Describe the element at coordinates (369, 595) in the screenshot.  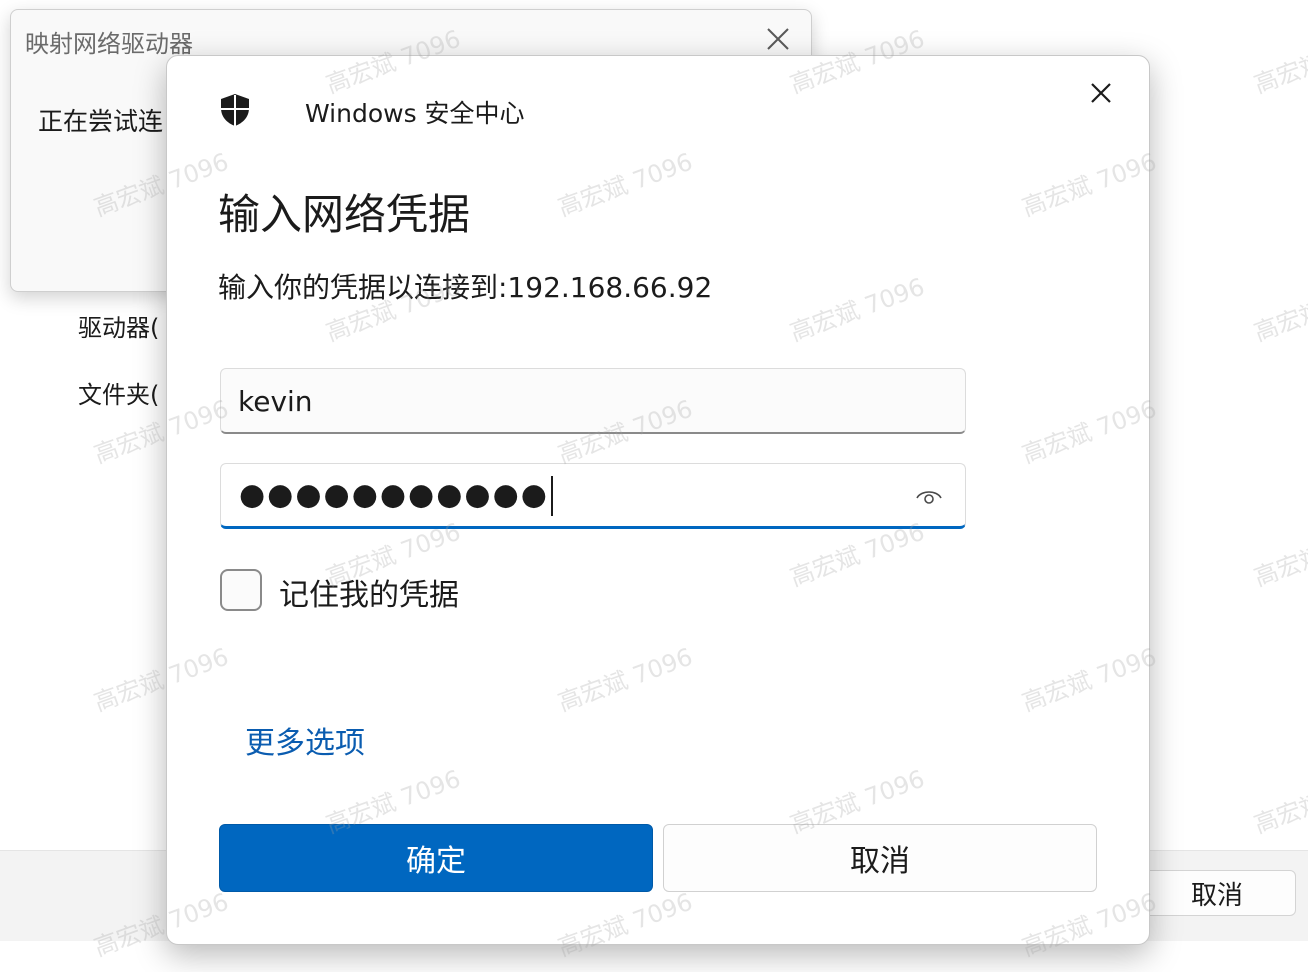
I see `remember-credentials-label: 记住我的凭据` at that location.